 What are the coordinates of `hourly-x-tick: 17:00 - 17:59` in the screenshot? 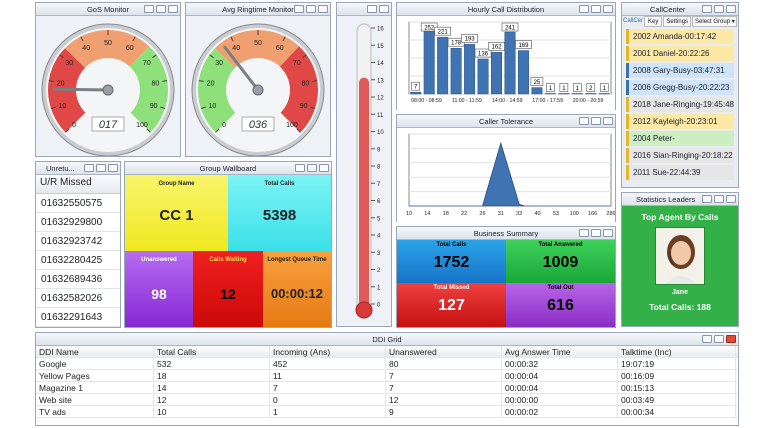 It's located at (547, 101).